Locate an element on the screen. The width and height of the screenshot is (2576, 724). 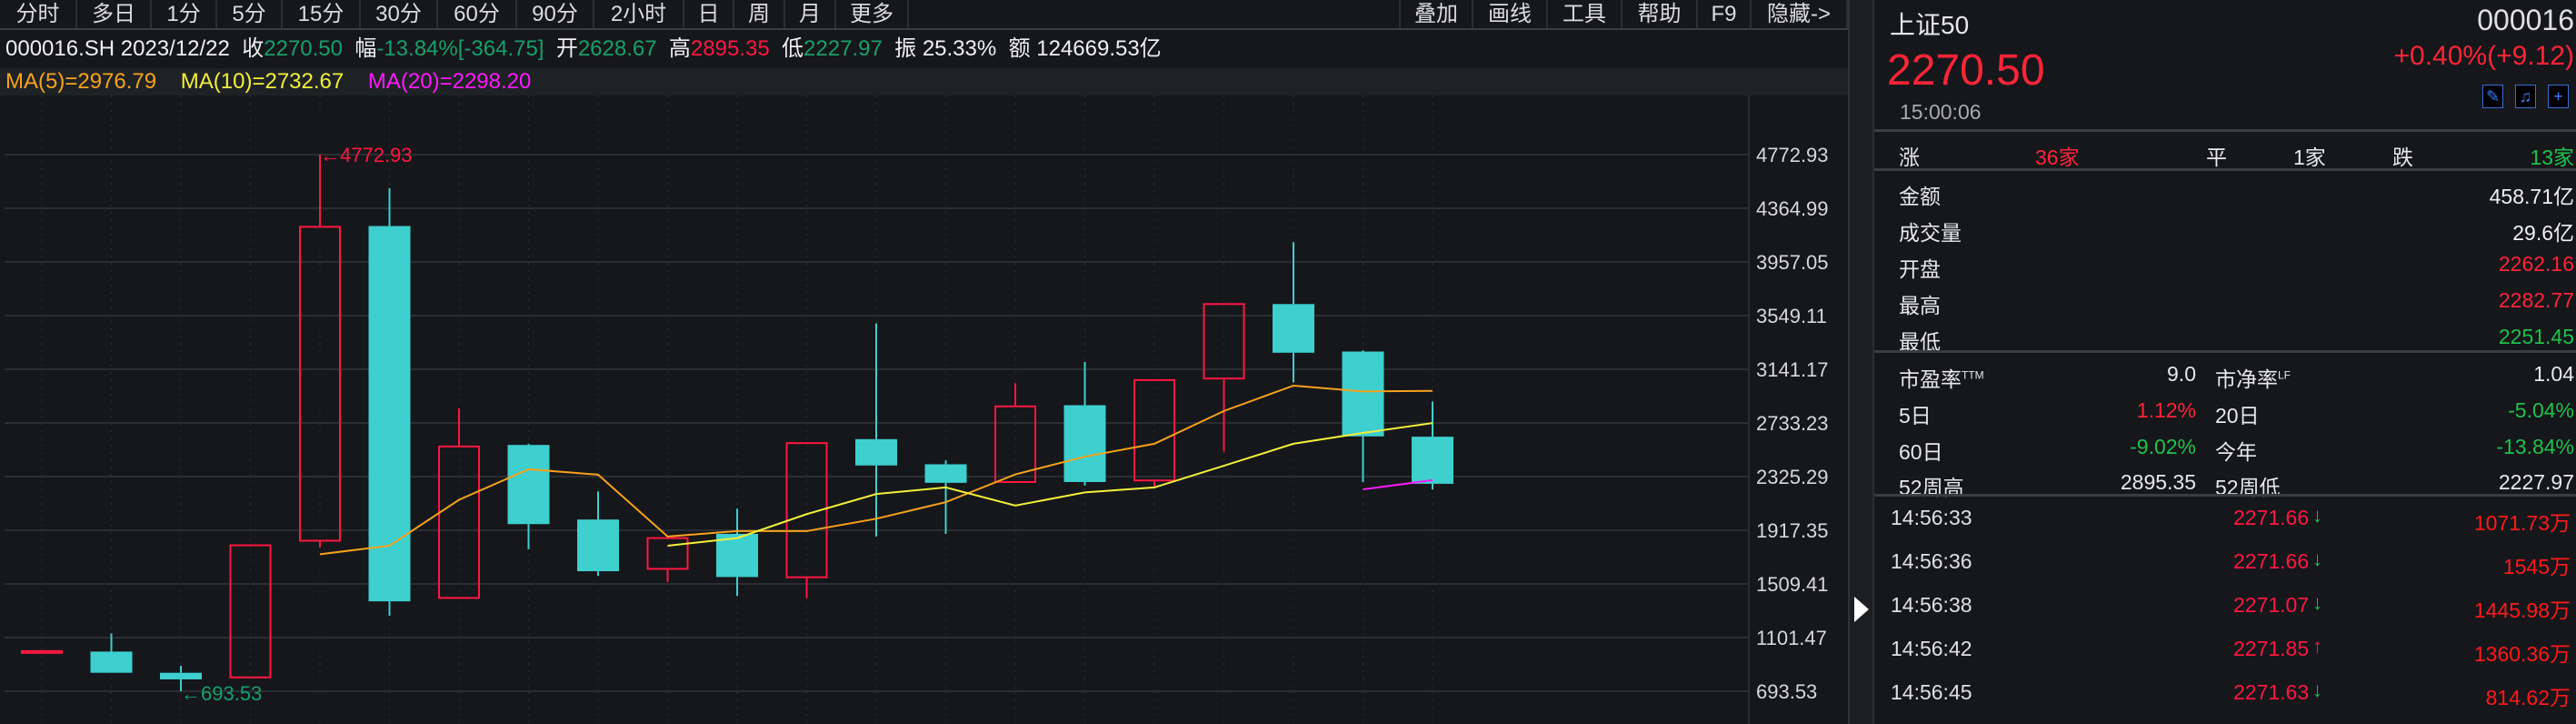
d60-value: -9.02% is located at coordinates (2163, 446).